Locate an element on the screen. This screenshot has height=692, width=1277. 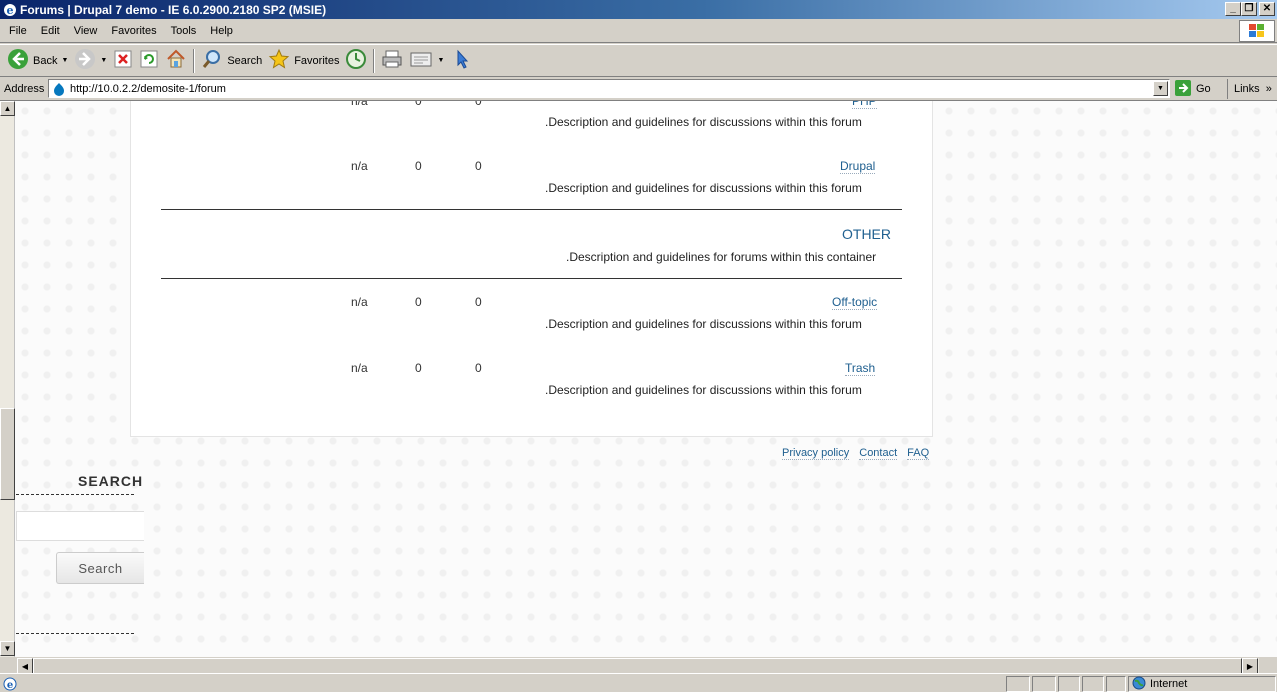
toolbar-separator is located at coordinates (194, 60).